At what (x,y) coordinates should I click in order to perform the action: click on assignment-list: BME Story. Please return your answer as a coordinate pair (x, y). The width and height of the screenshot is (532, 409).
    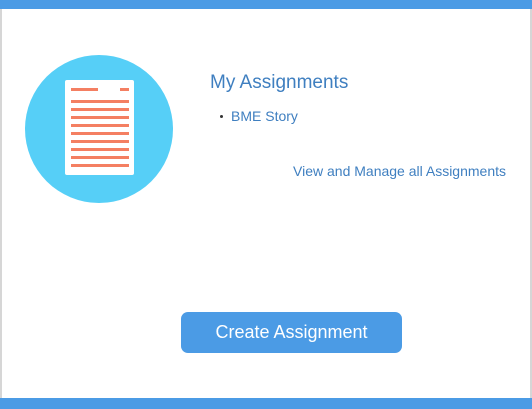
    Looking at the image, I should click on (259, 116).